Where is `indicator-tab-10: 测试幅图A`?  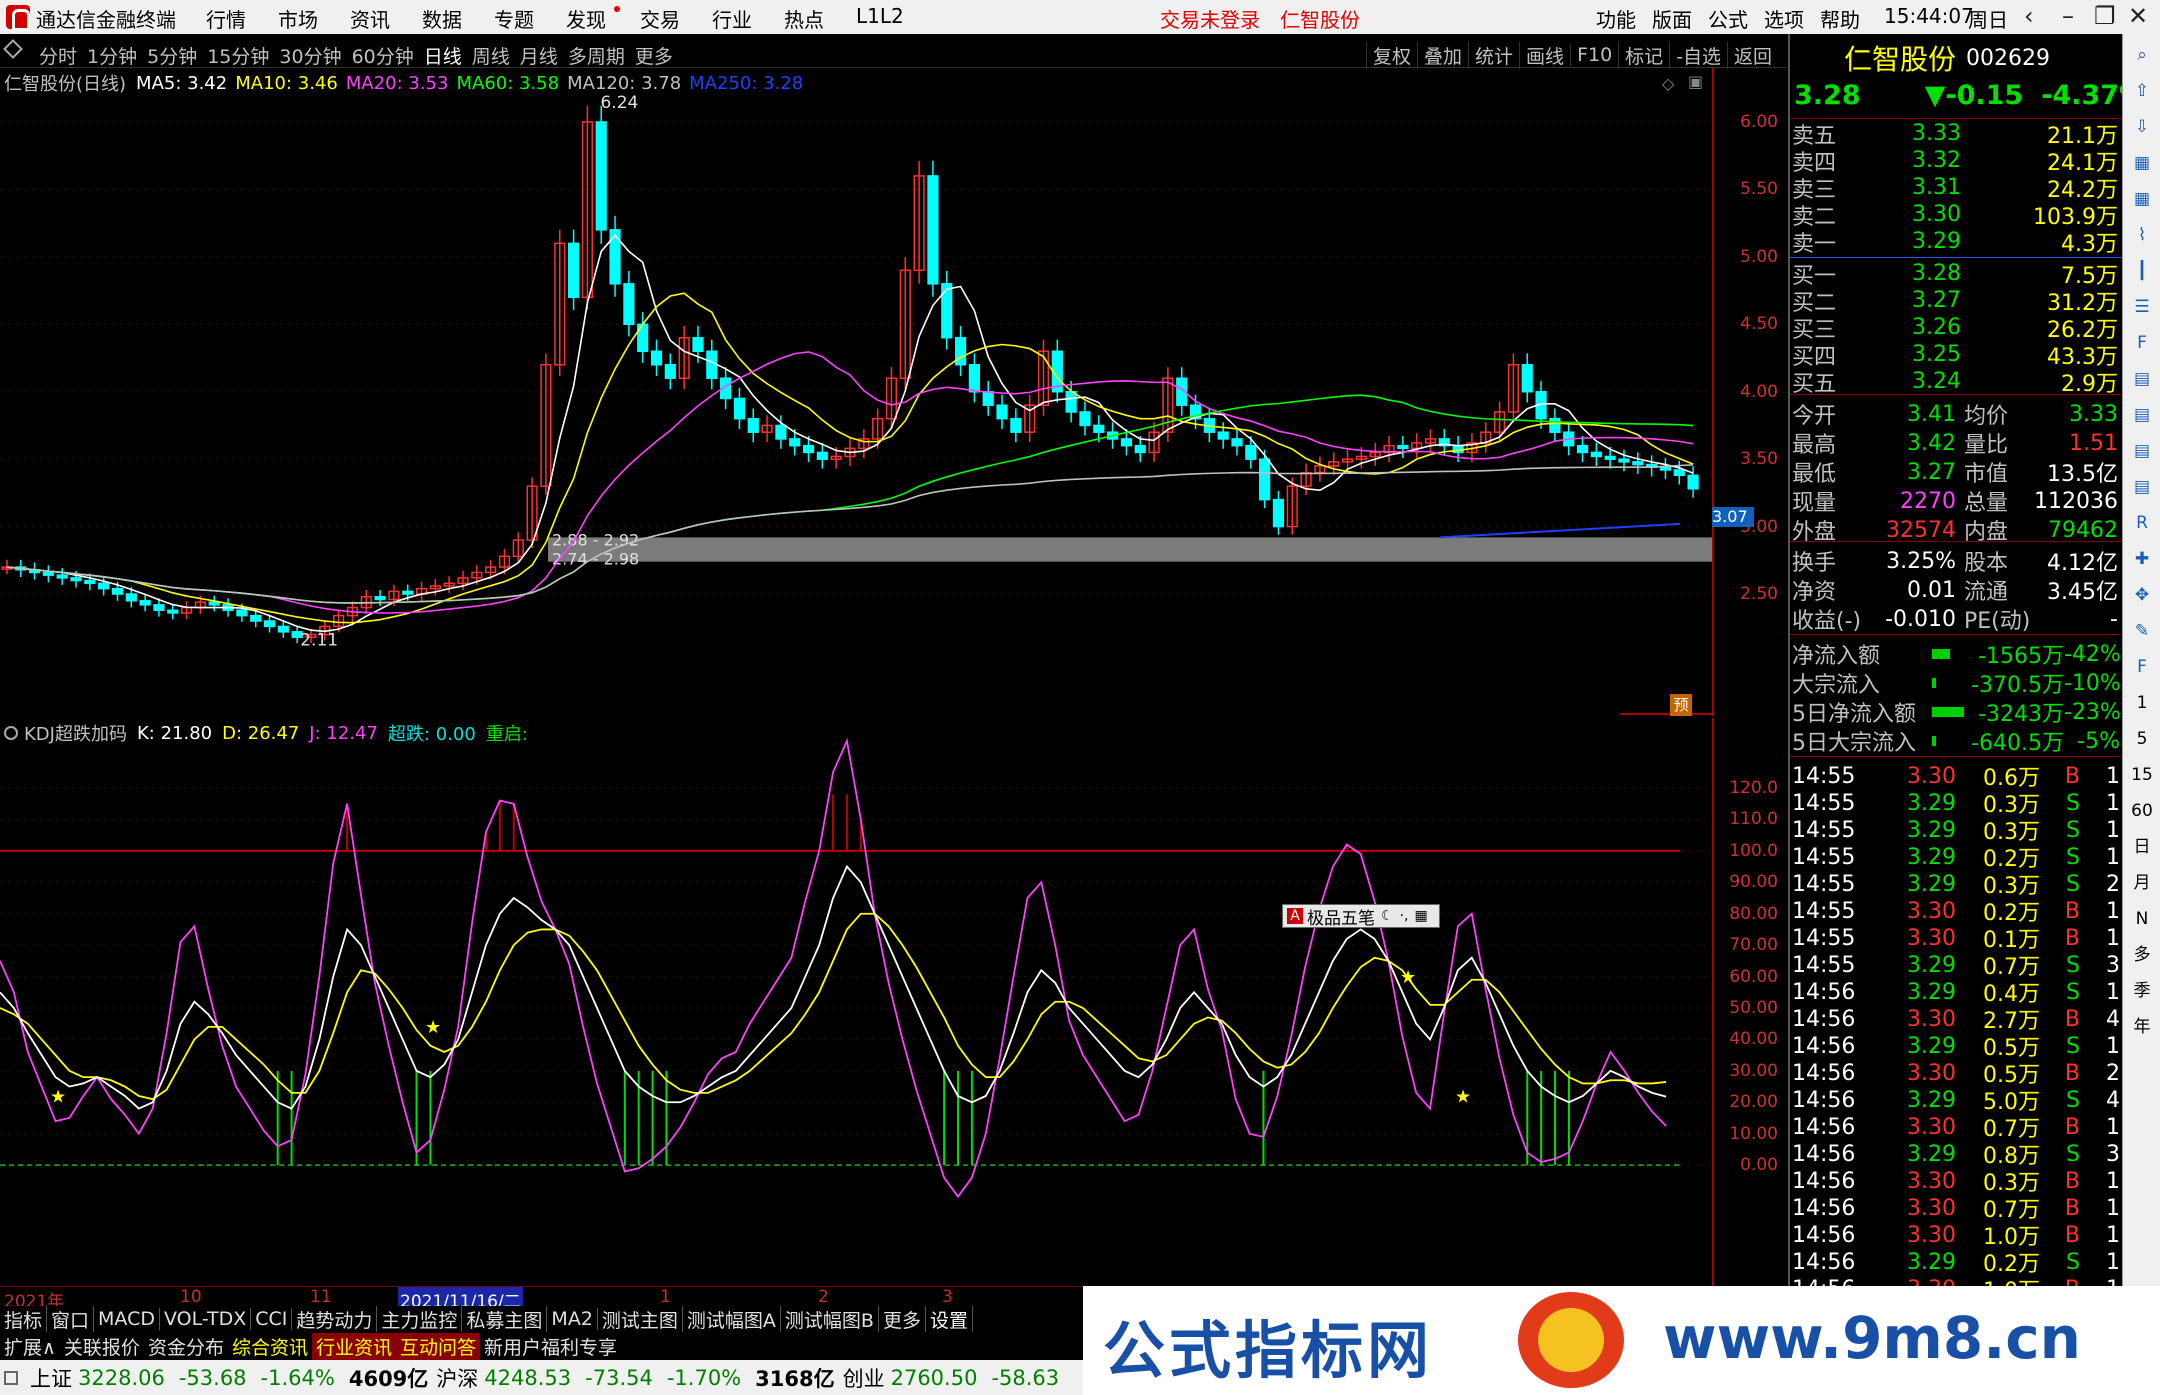 indicator-tab-10: 测试幅图A is located at coordinates (732, 1319).